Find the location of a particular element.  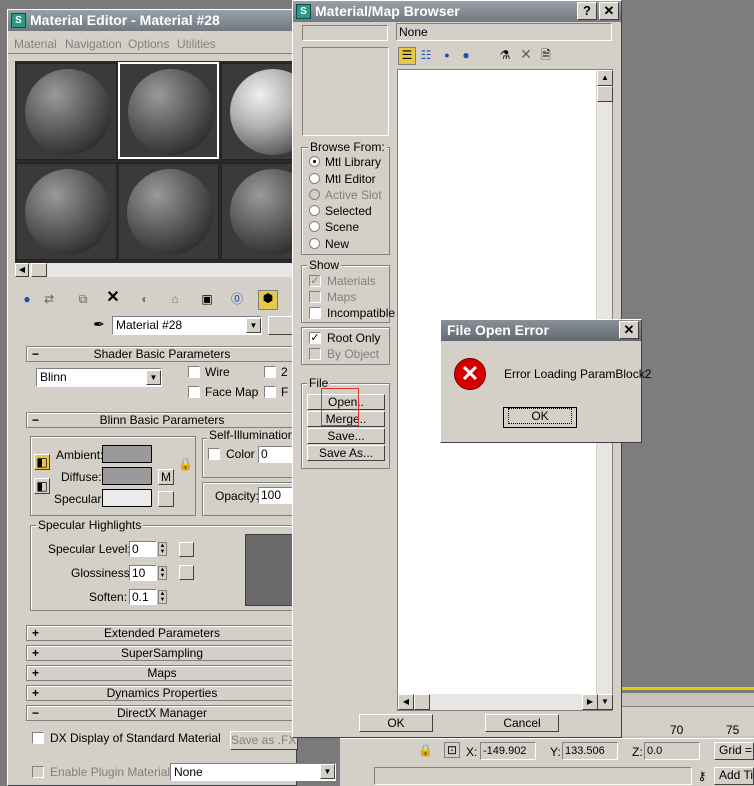

x-coordinate-field: -149.902 is located at coordinates (508, 751).